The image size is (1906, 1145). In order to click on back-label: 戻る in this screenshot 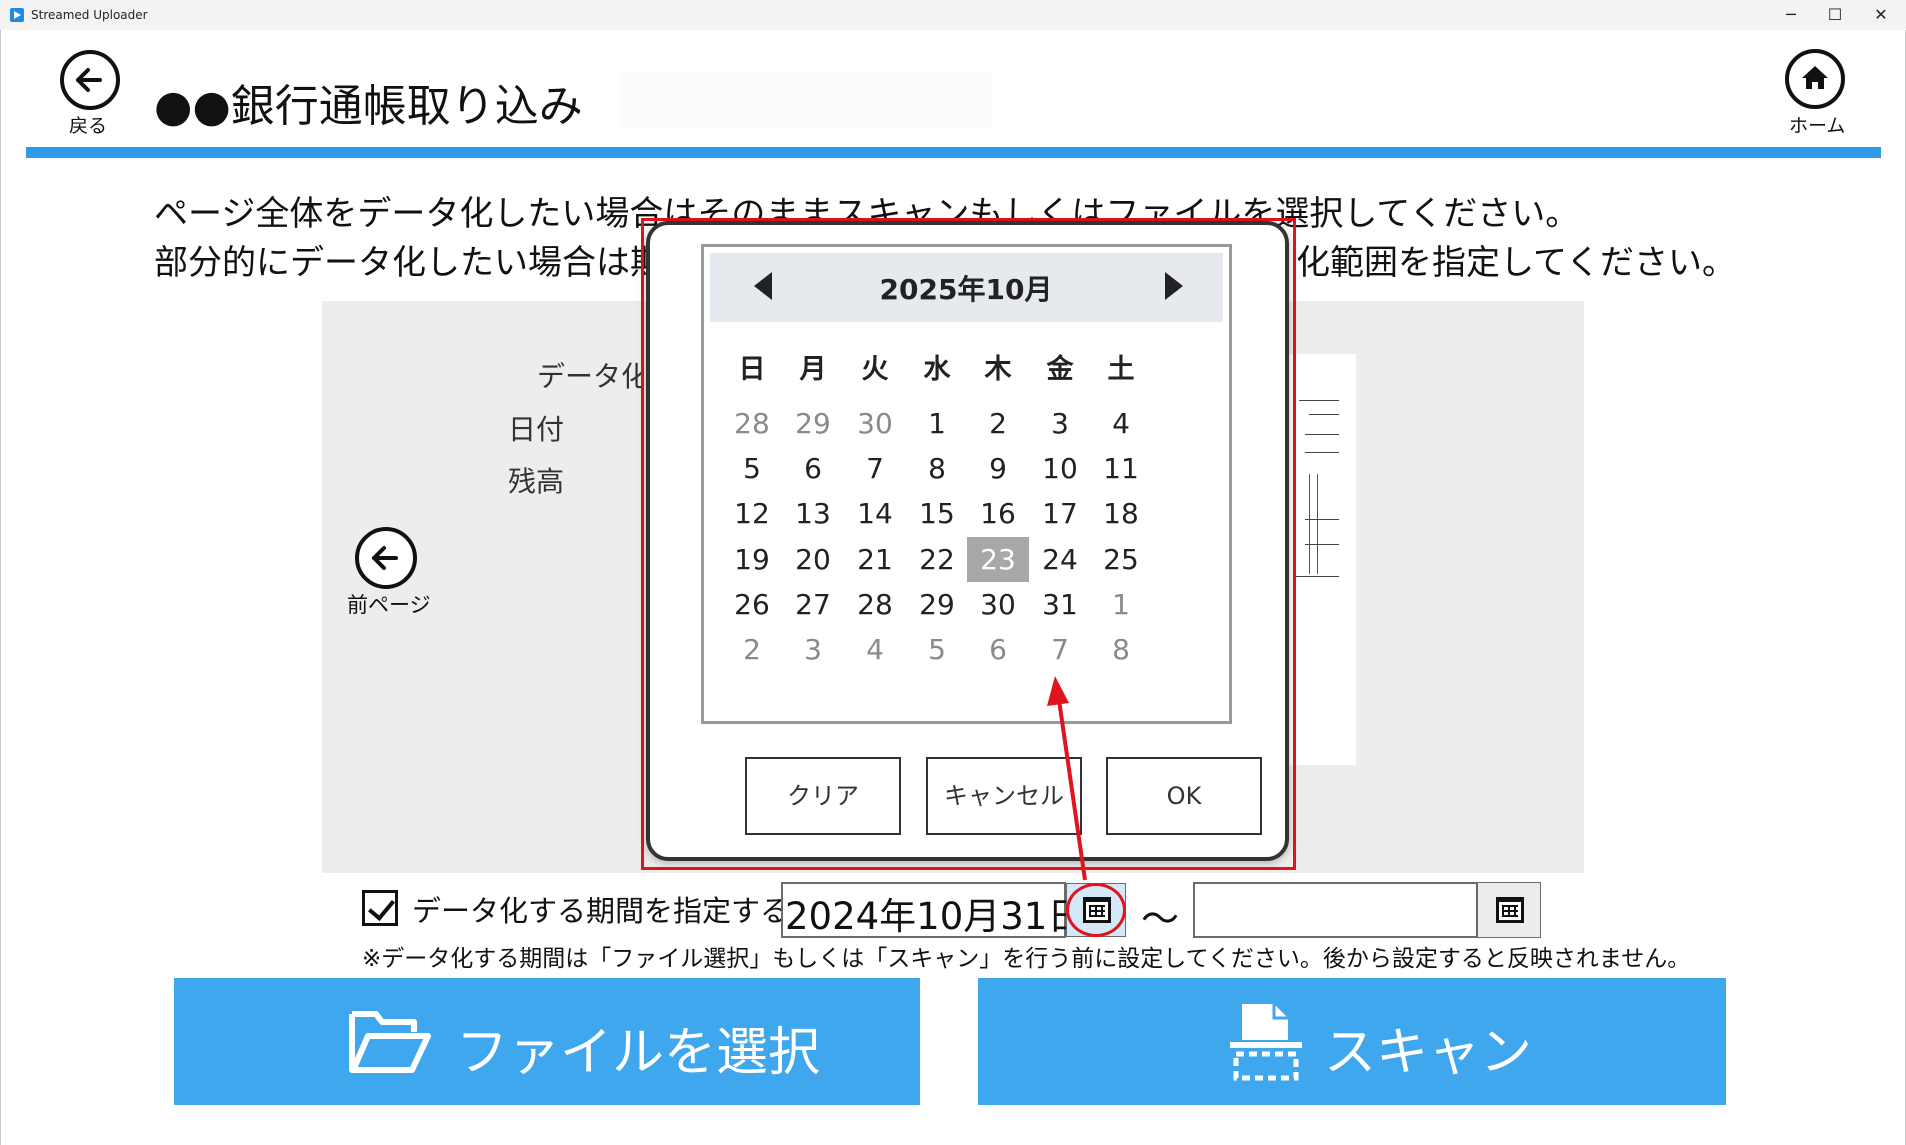, I will do `click(88, 126)`.